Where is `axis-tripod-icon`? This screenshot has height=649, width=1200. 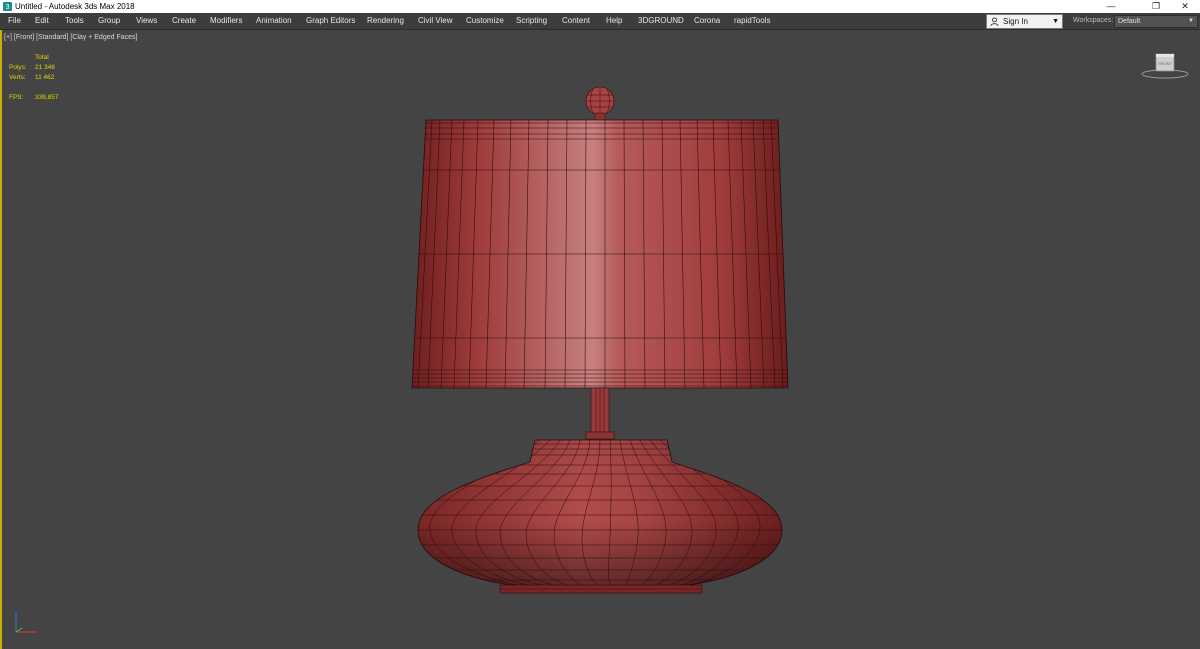 axis-tripod-icon is located at coordinates (25, 622).